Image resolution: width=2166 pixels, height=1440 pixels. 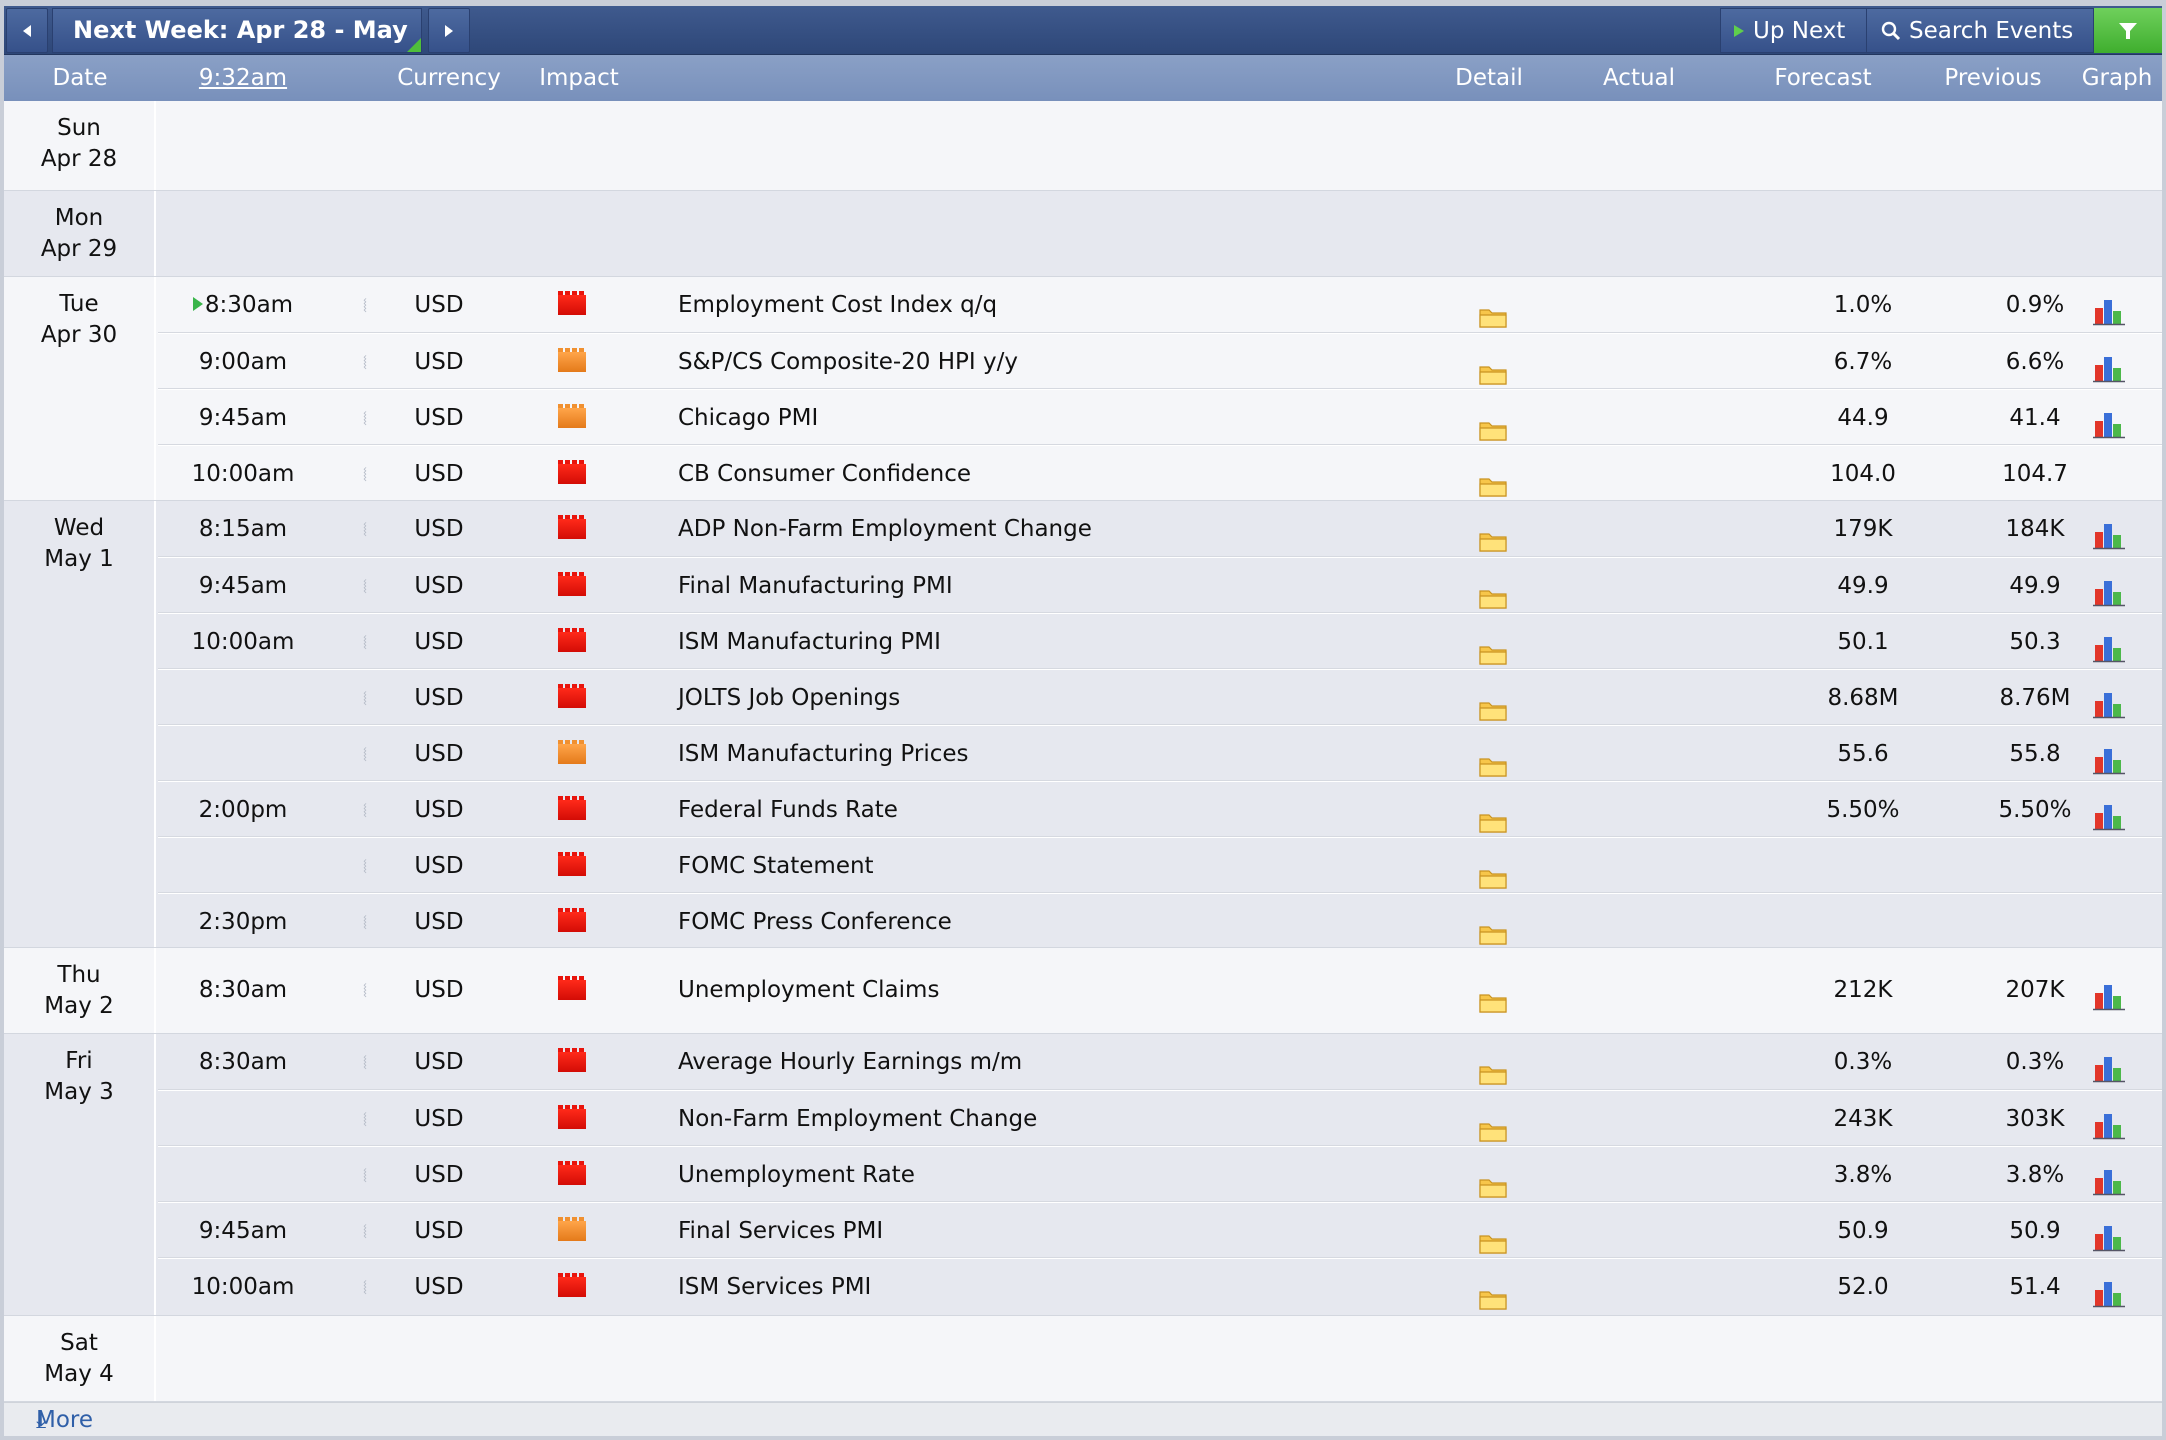 I want to click on event-name: Final Manufacturing PMI, so click(x=815, y=586).